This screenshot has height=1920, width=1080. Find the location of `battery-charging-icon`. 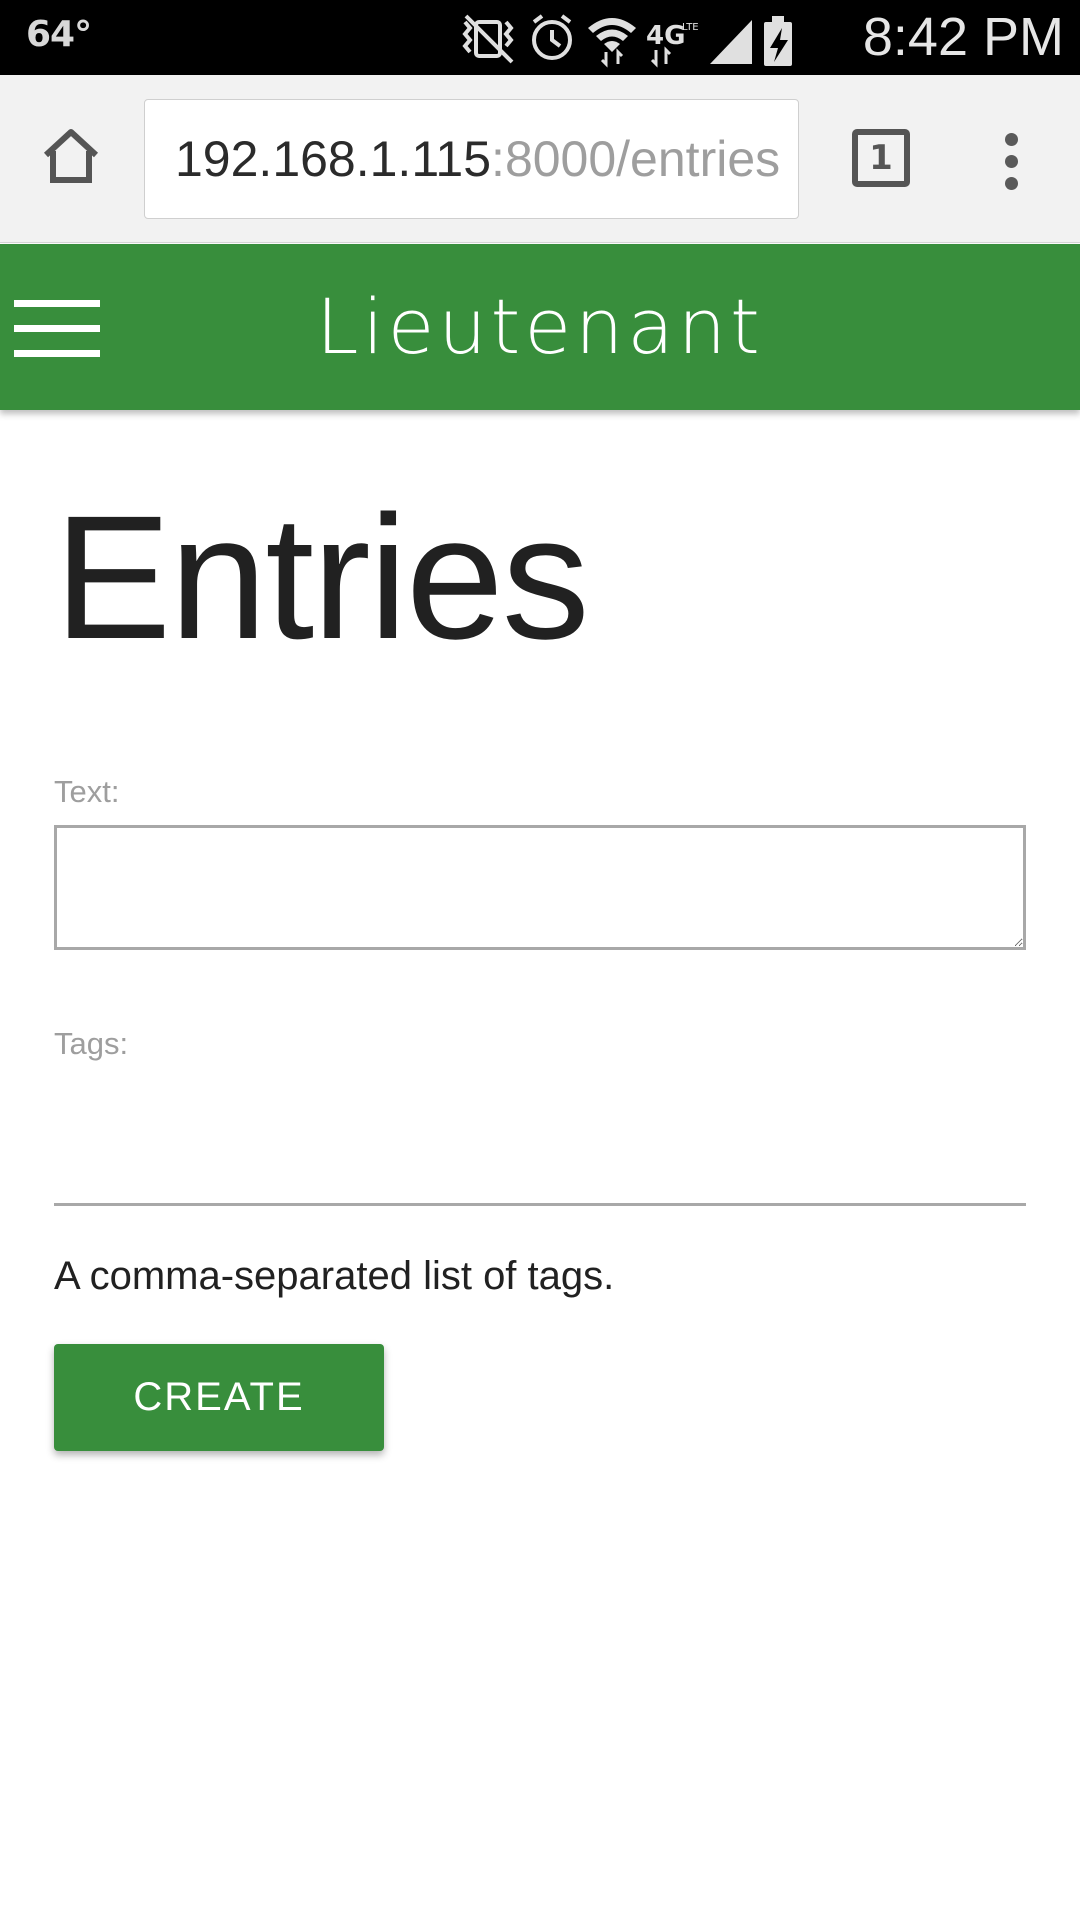

battery-charging-icon is located at coordinates (778, 41).